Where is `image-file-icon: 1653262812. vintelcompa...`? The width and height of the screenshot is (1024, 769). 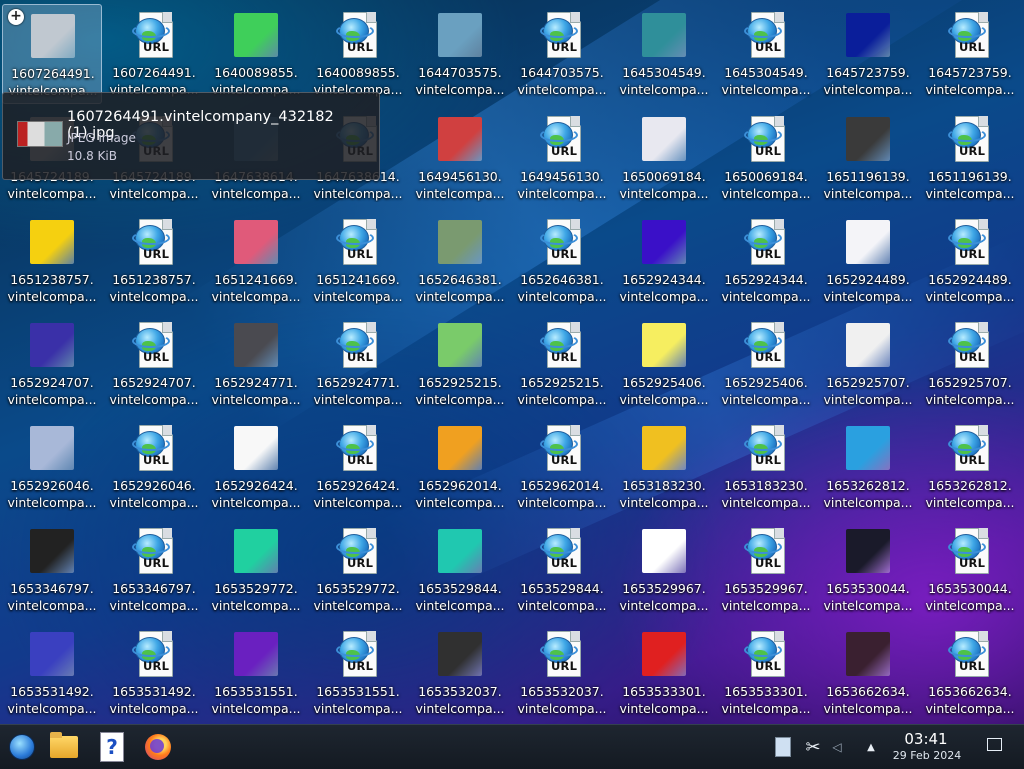
image-file-icon: 1653262812. vintelcompa... is located at coordinates (868, 467).